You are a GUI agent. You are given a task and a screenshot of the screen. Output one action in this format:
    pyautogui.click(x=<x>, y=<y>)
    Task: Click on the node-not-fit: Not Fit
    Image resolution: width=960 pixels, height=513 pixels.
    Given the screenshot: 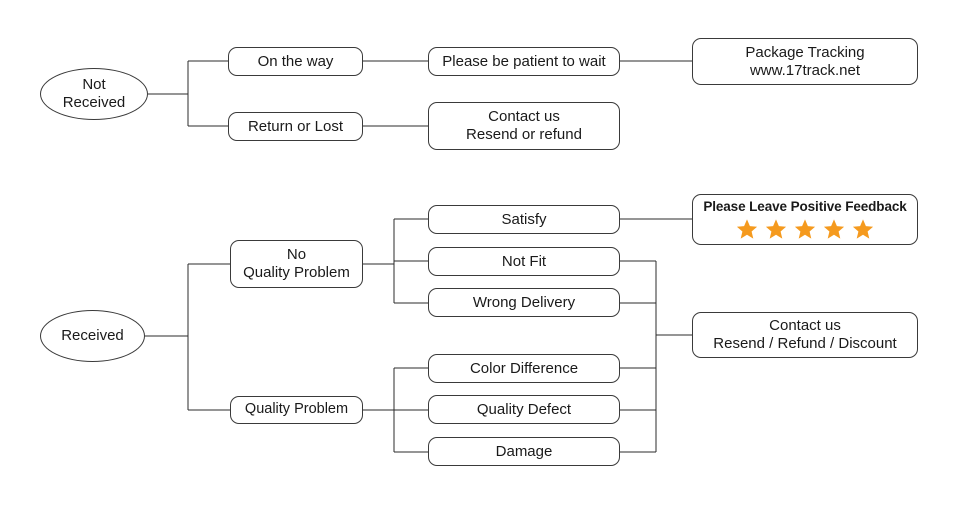 What is the action you would take?
    pyautogui.click(x=524, y=261)
    